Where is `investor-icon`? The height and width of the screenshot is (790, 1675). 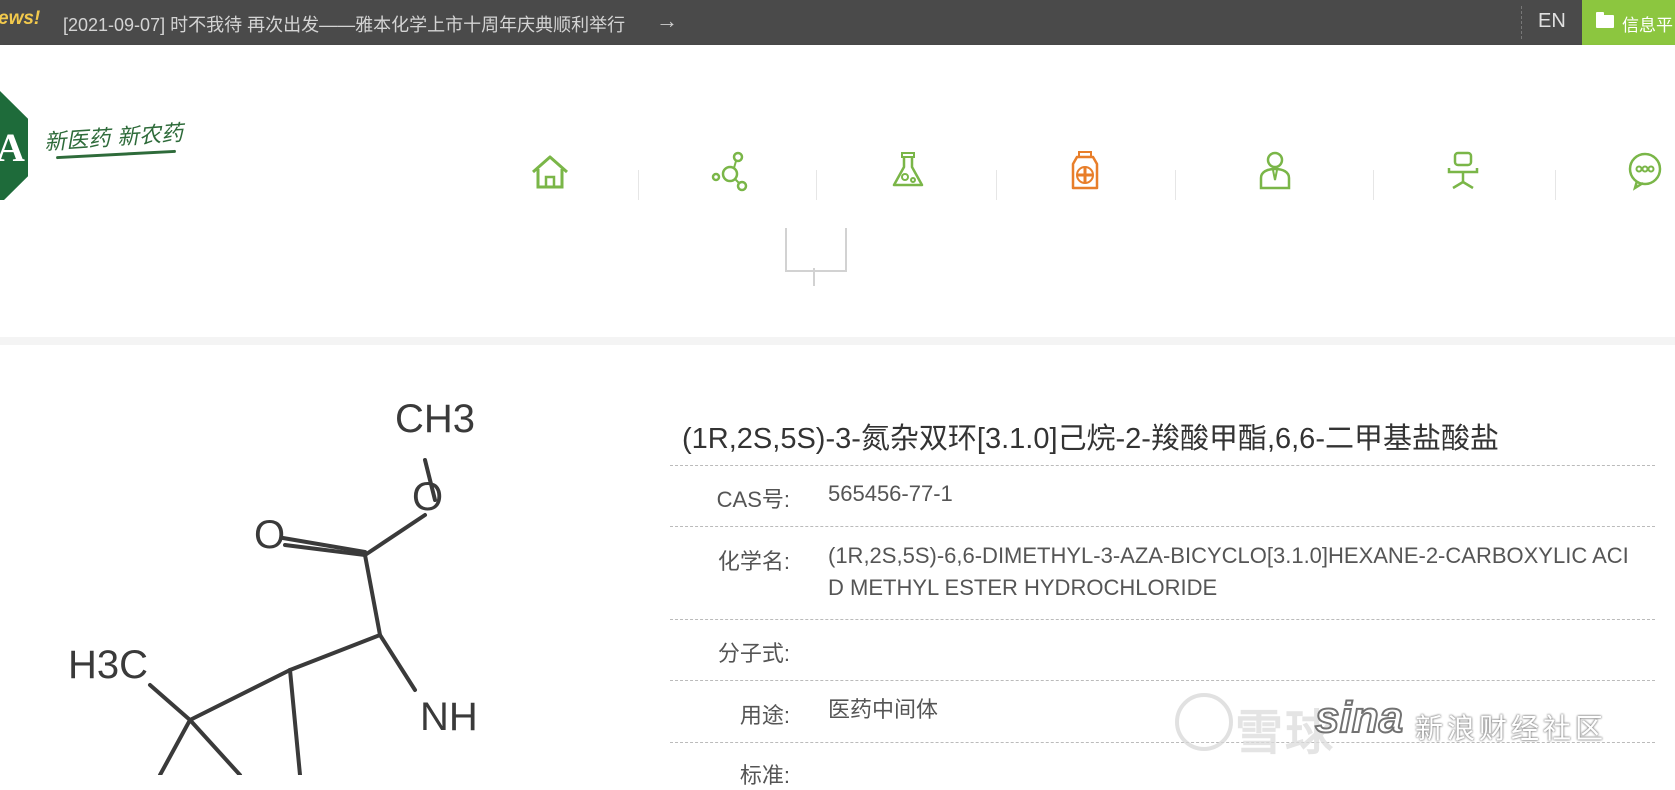 investor-icon is located at coordinates (1275, 170).